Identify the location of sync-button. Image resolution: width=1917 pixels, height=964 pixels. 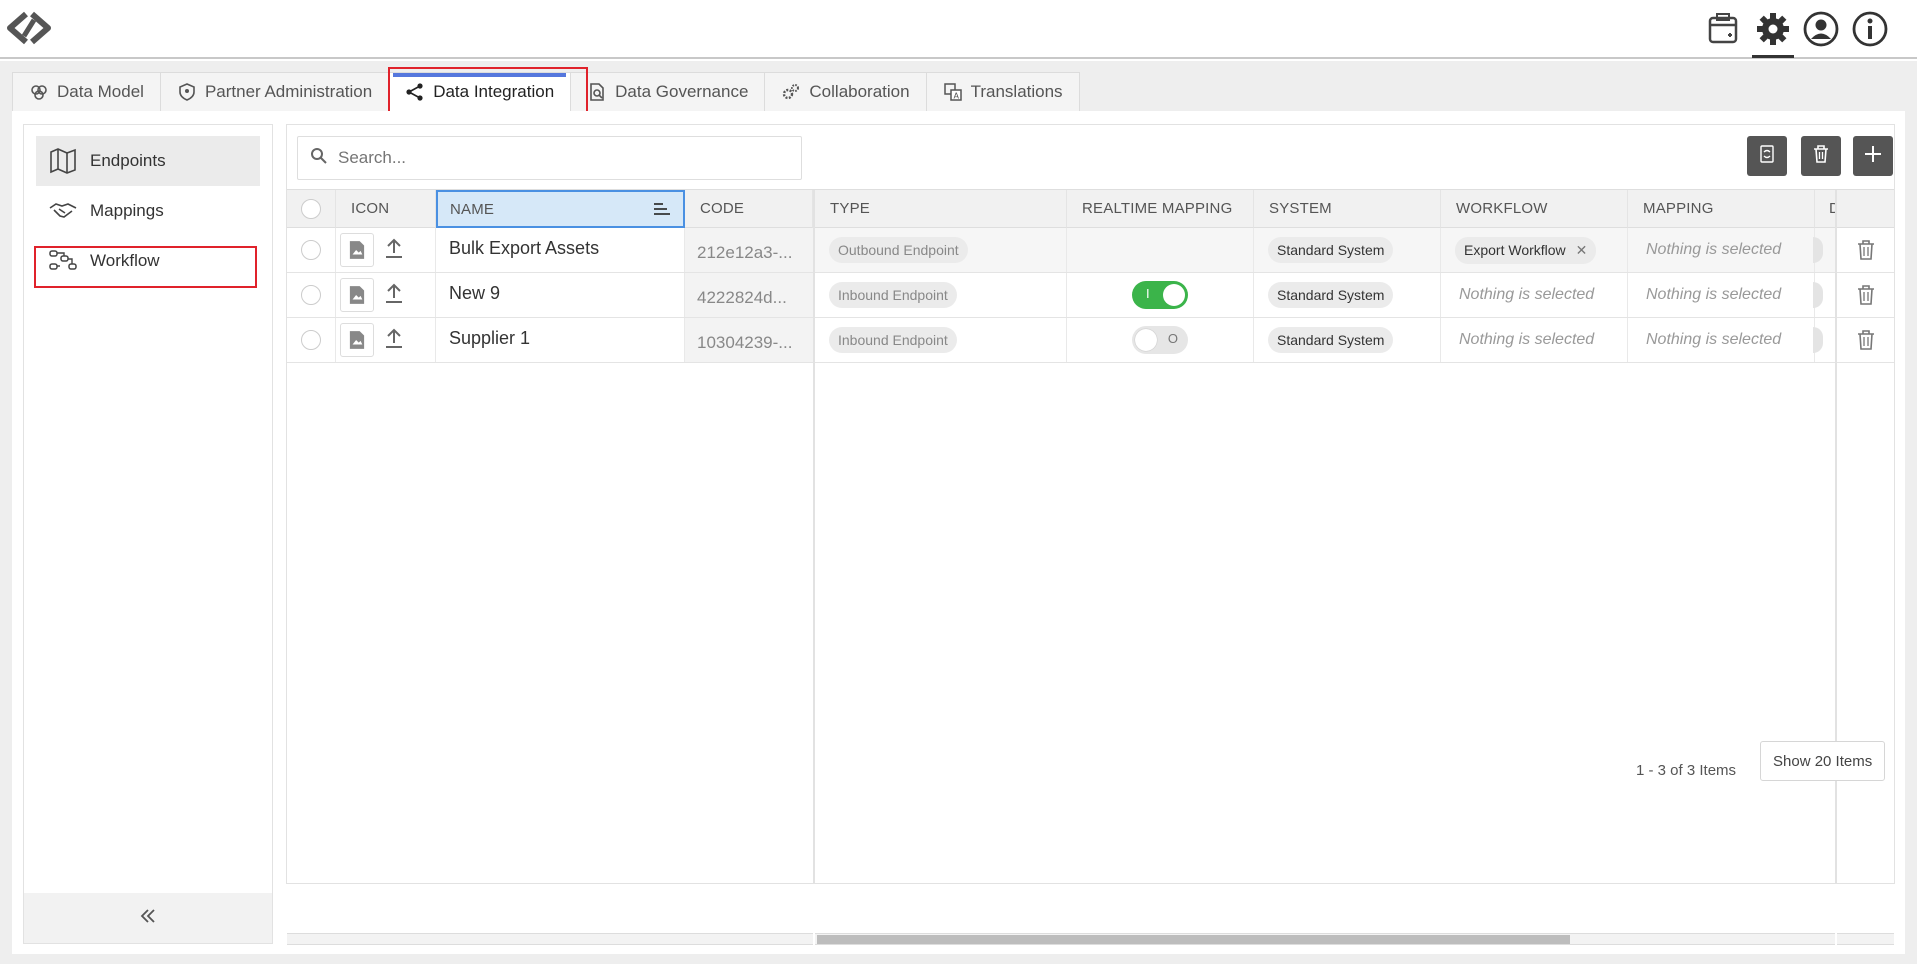
(1767, 156).